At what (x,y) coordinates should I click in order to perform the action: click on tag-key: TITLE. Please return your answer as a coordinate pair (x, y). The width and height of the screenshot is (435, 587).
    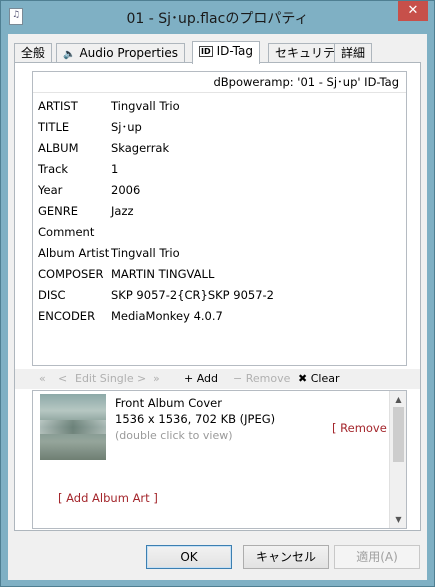
    Looking at the image, I should click on (54, 127).